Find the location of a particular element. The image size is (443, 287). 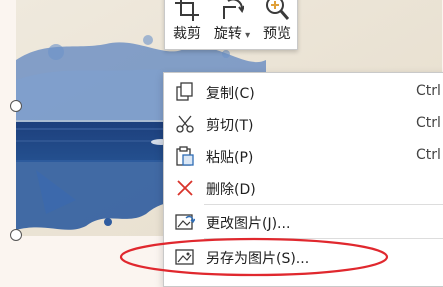

menu-item-paste: 粘贴(P) Ctrl is located at coordinates (303, 156).